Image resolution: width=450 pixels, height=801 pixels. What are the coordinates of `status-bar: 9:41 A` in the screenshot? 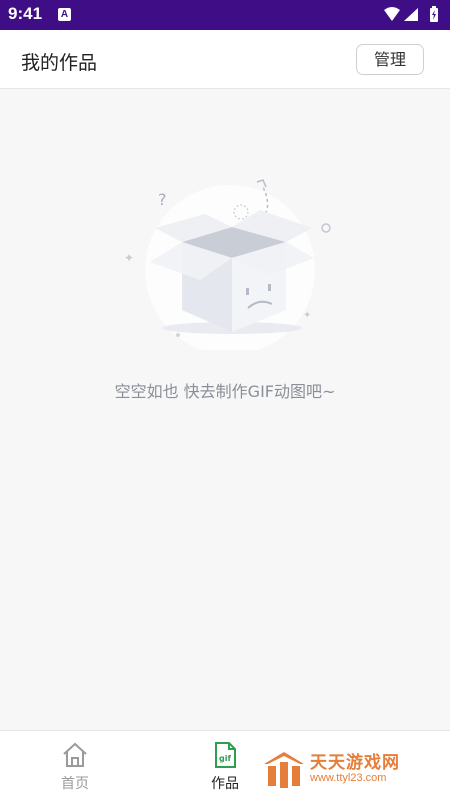 It's located at (225, 15).